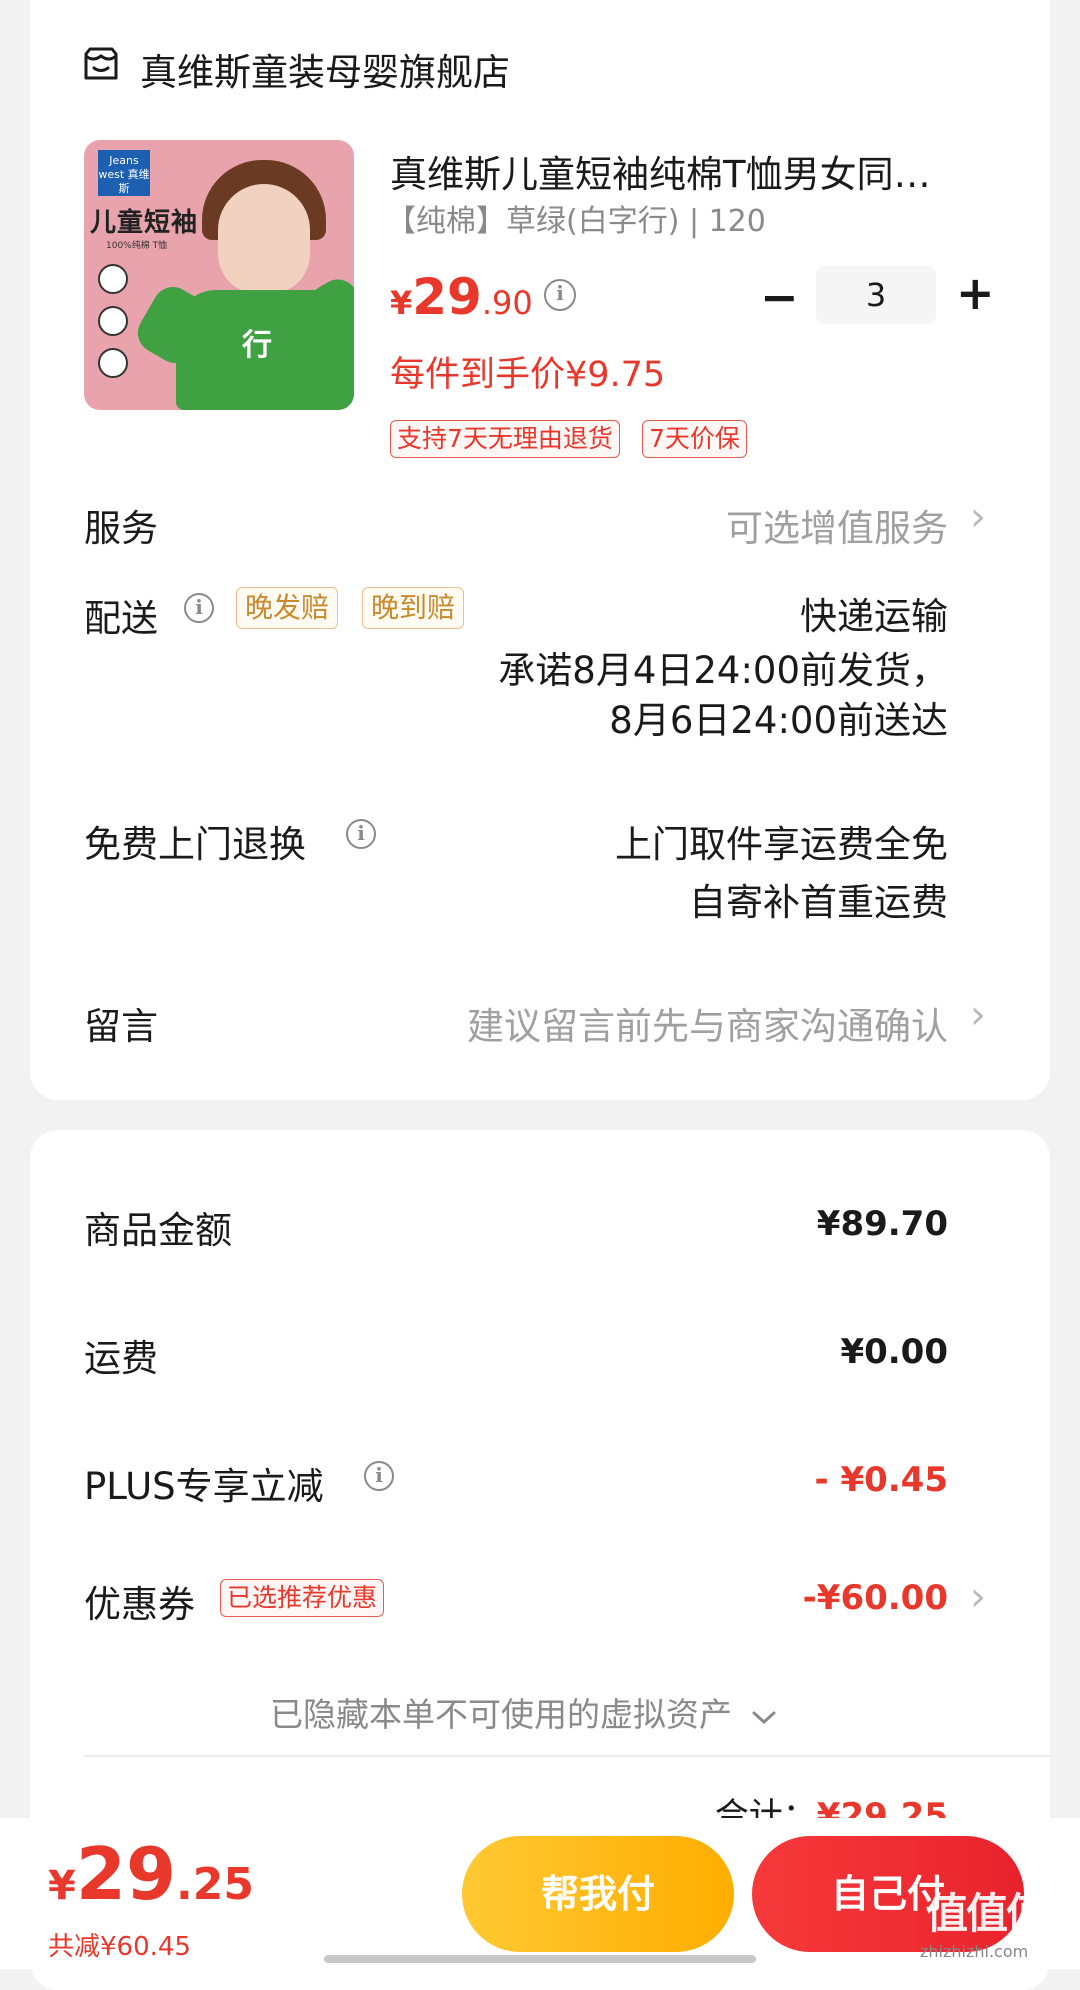 This screenshot has height=1990, width=1080. Describe the element at coordinates (781, 844) in the screenshot. I see `return-service-line1: 上门取件享运费全免` at that location.